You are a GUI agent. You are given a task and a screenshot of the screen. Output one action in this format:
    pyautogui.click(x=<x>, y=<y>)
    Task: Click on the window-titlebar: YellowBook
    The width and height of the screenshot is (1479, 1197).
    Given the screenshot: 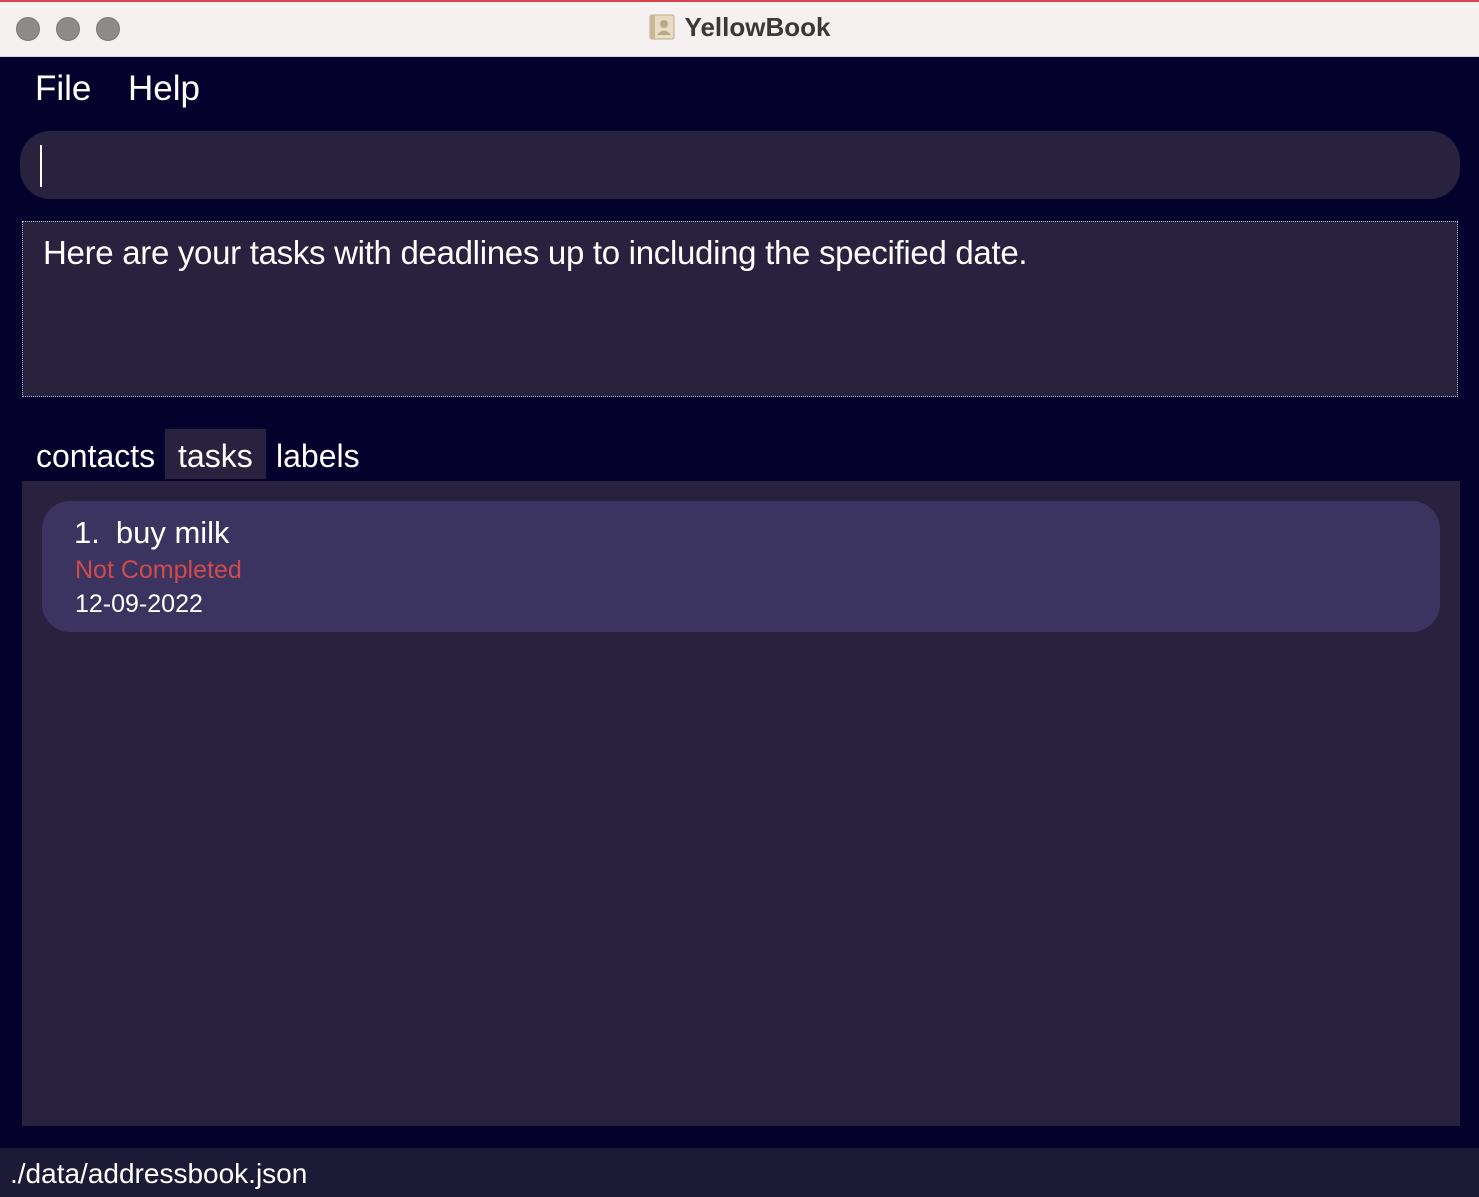 What is the action you would take?
    pyautogui.click(x=739, y=28)
    